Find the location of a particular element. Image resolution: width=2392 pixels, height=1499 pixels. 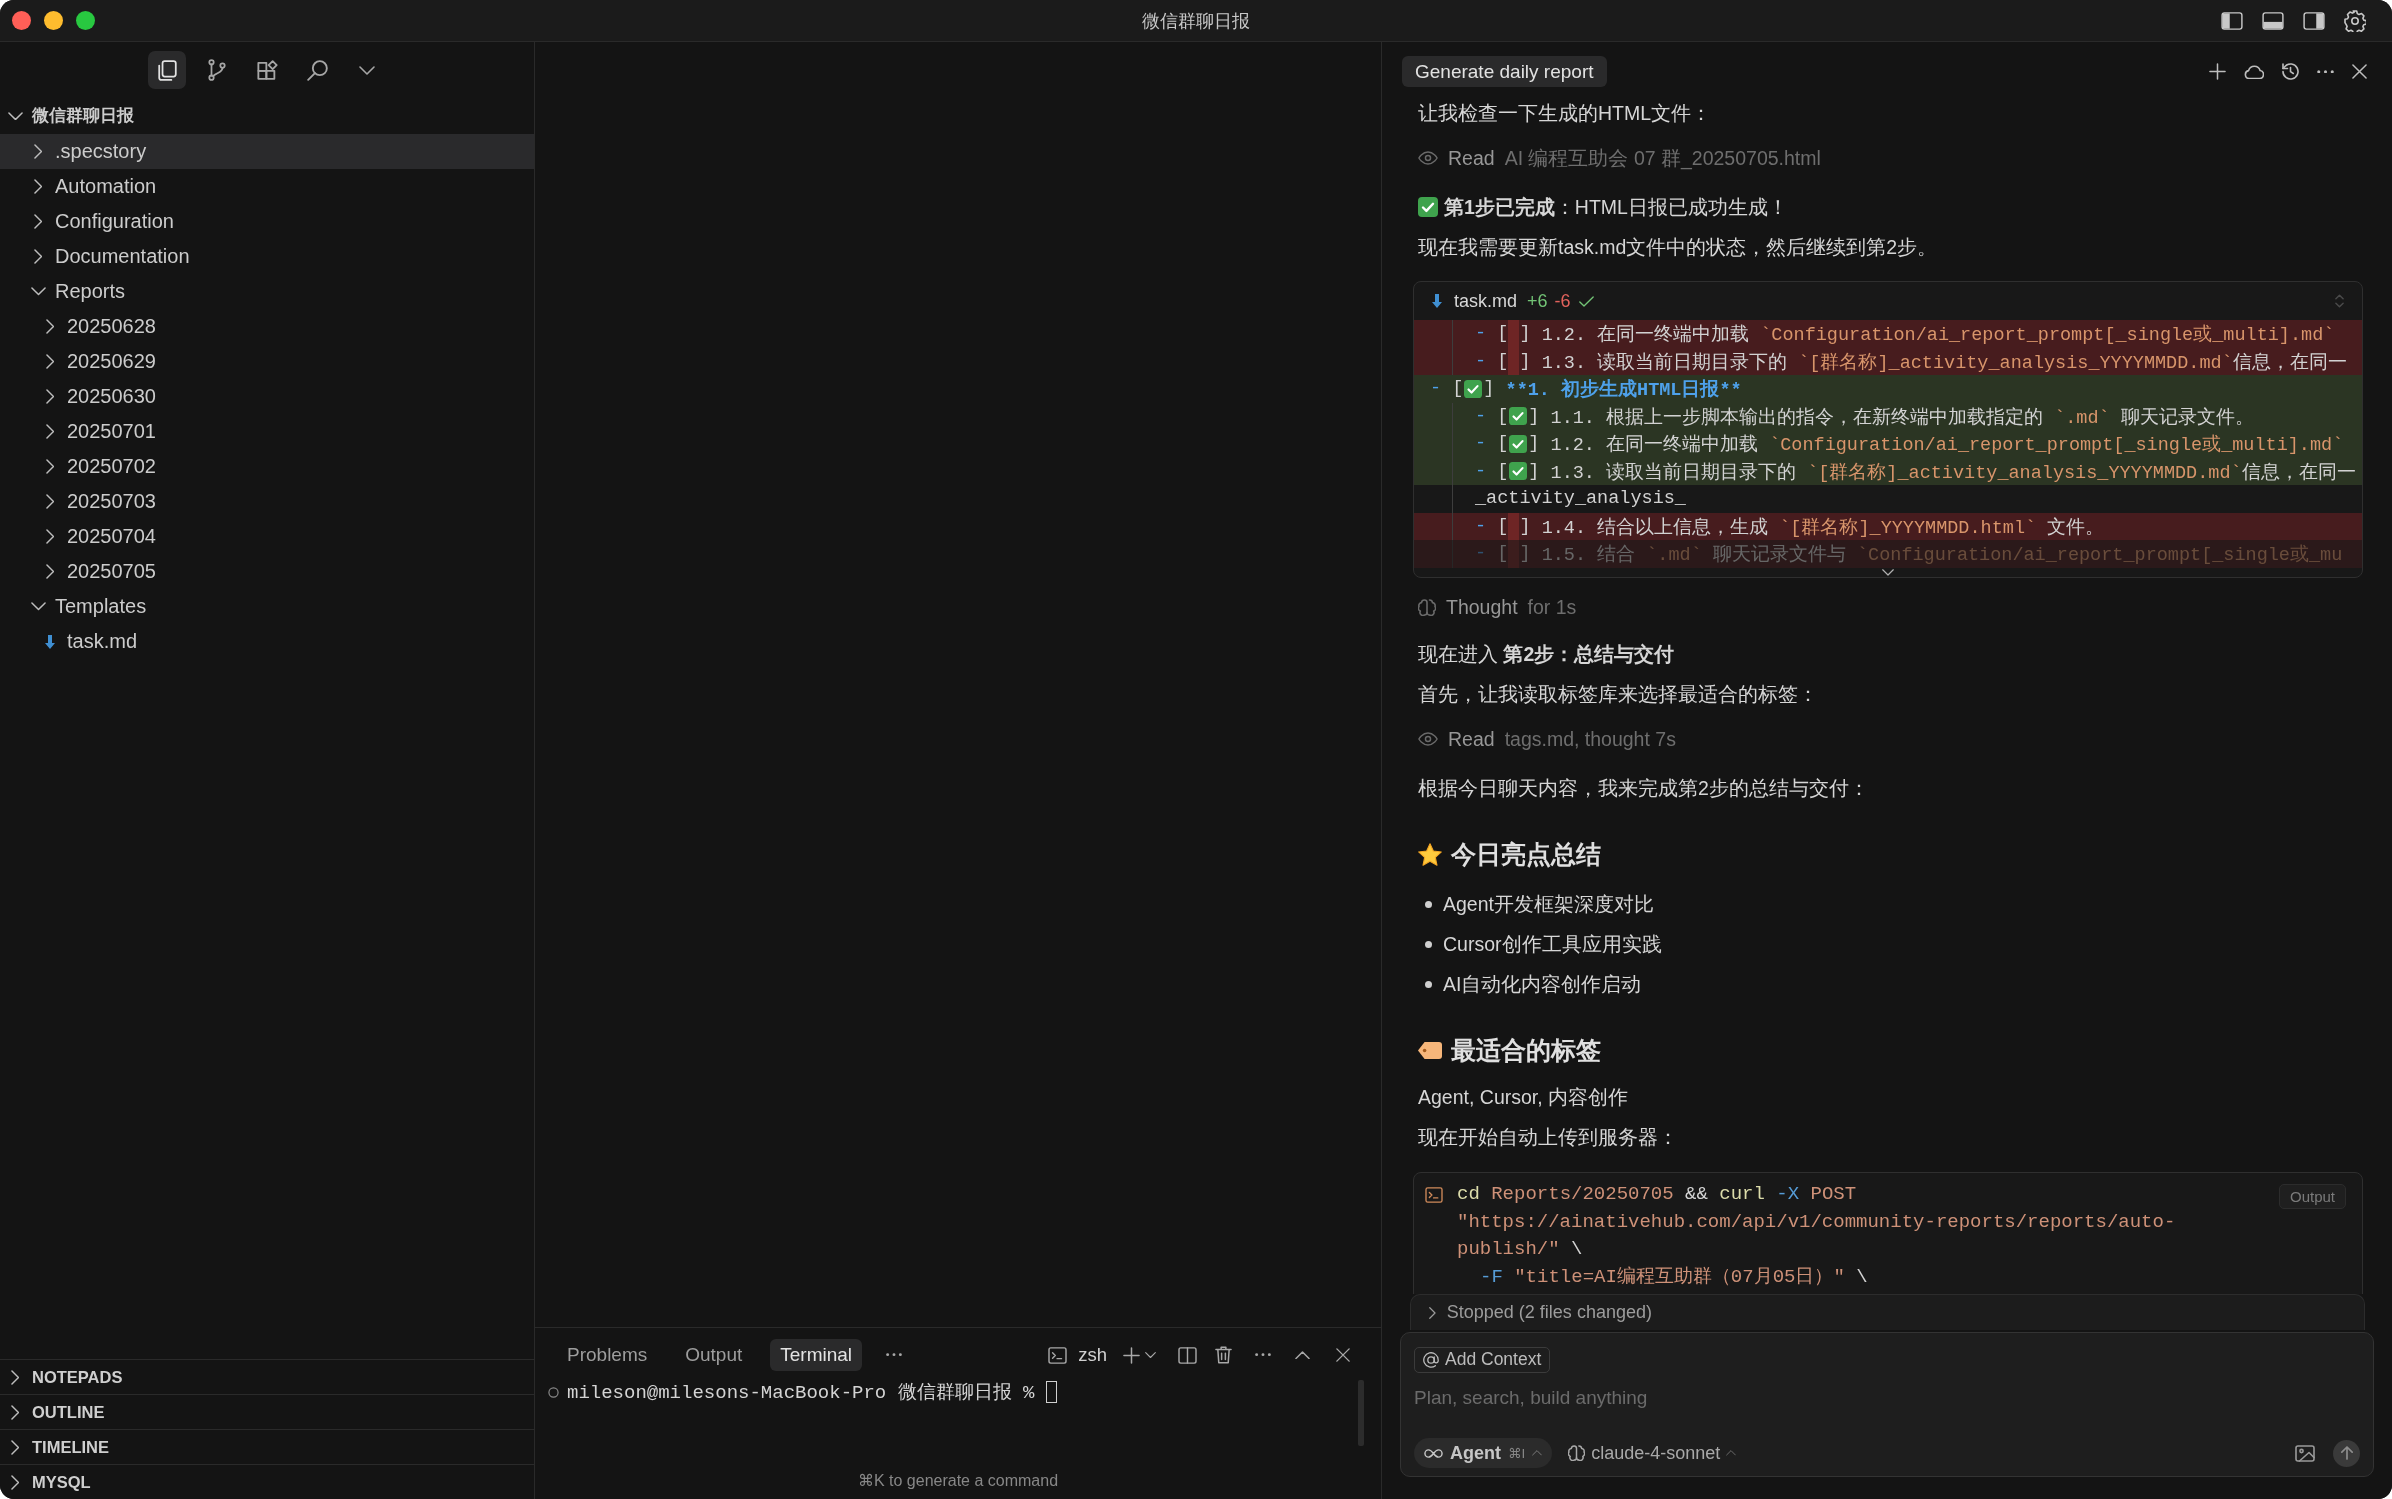

scrollbar is located at coordinates (1361, 1413).